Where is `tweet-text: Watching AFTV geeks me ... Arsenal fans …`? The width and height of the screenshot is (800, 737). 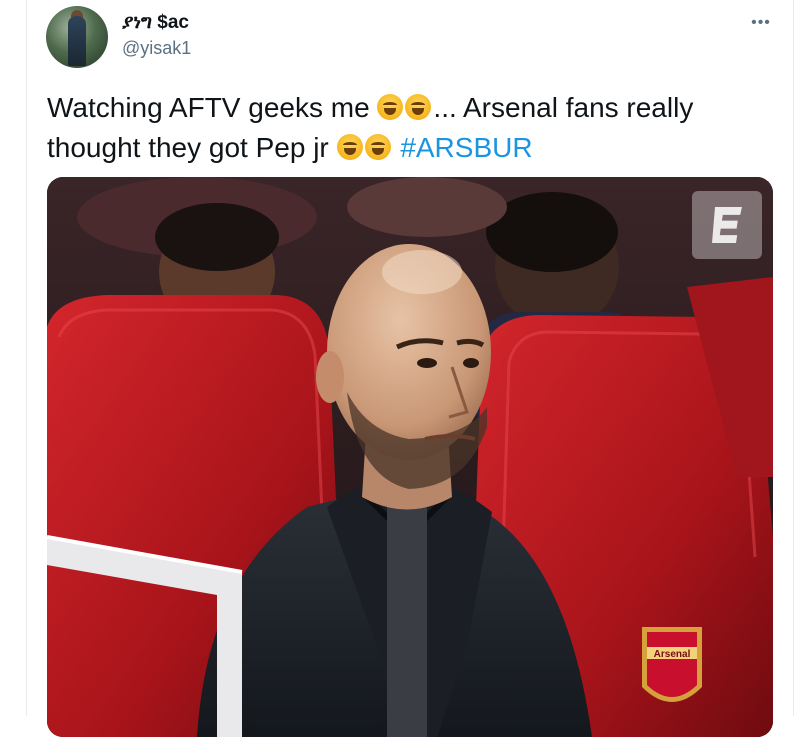
tweet-text: Watching AFTV geeks me ... Arsenal fans … is located at coordinates (412, 128).